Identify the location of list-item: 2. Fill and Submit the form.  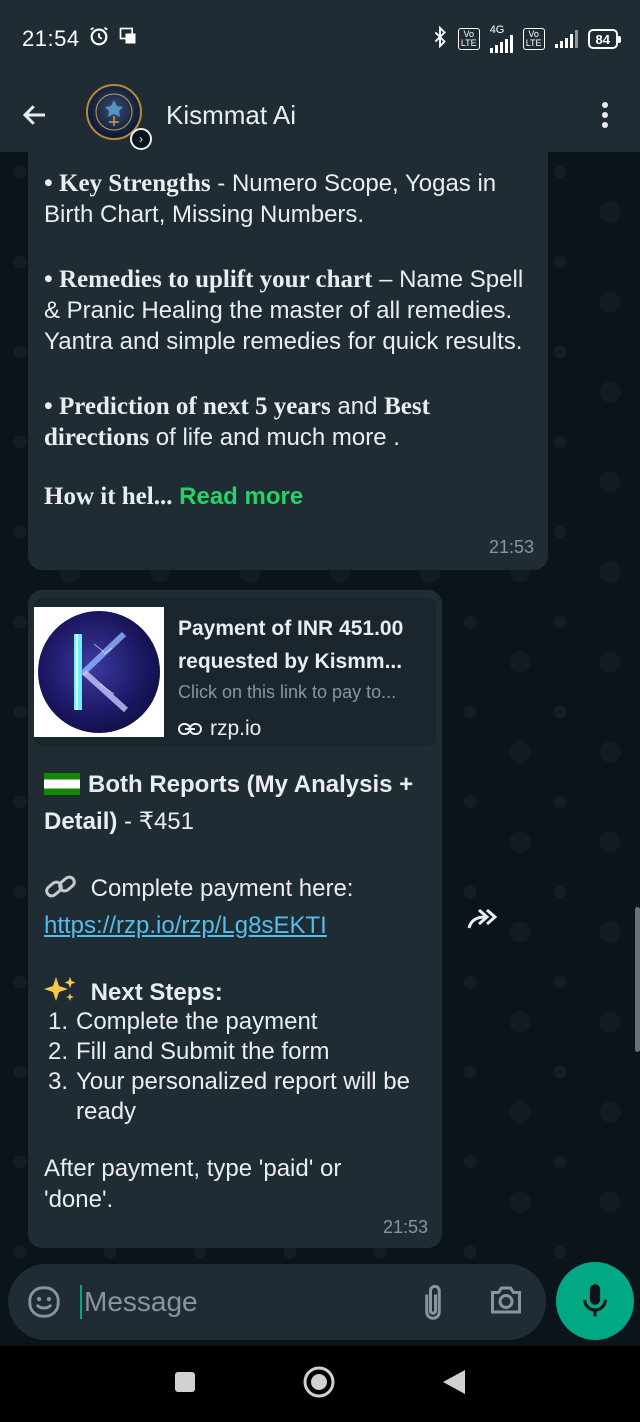
(241, 1052).